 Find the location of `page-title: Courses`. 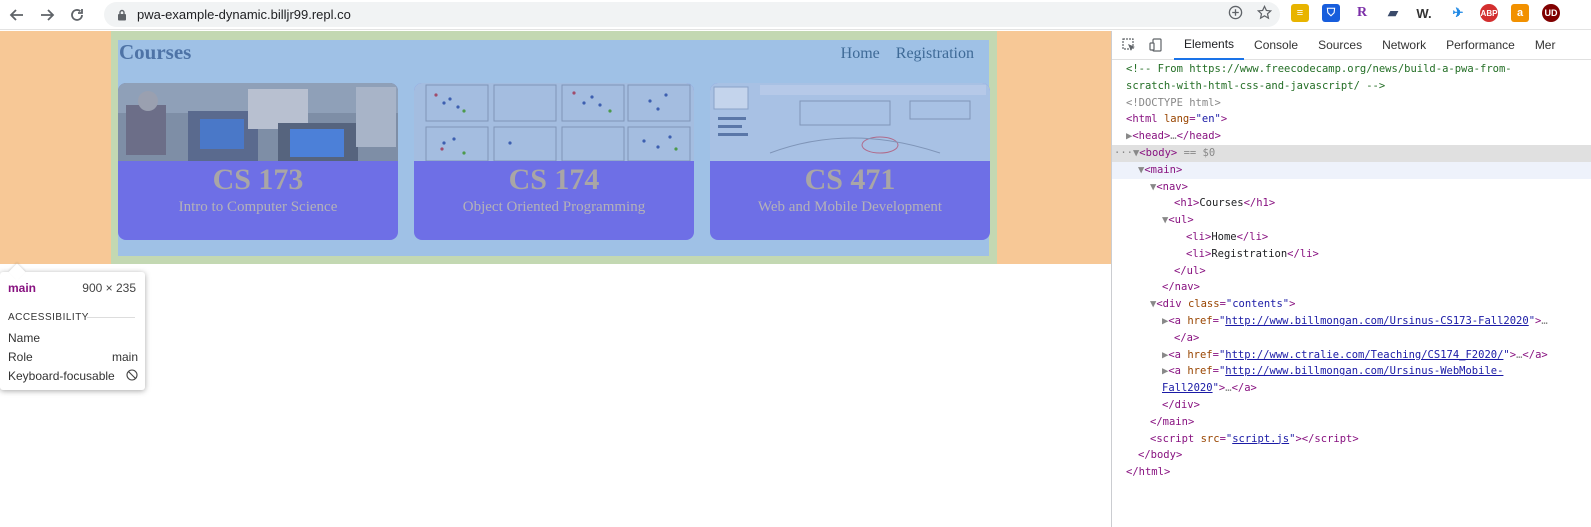

page-title: Courses is located at coordinates (155, 52).